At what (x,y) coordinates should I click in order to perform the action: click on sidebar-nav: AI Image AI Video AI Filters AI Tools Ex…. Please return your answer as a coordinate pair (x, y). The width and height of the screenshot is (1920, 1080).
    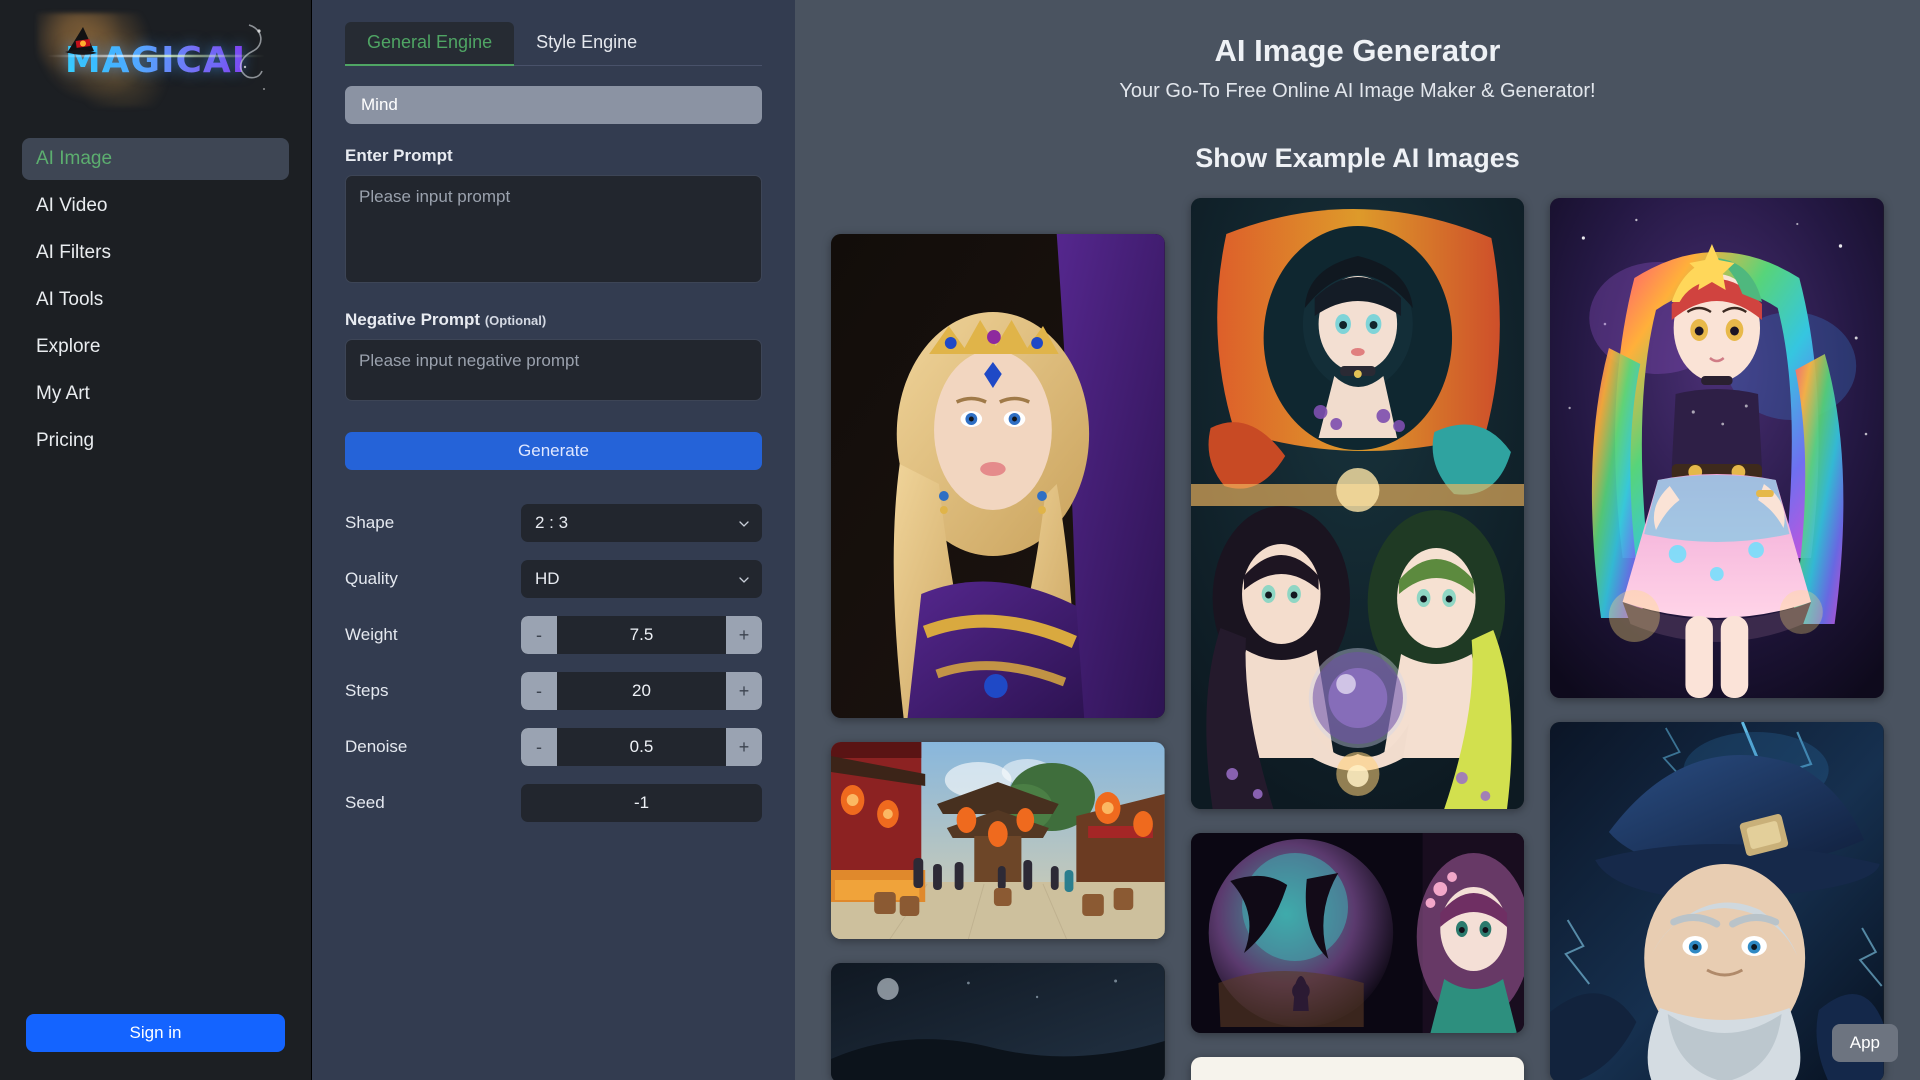
    Looking at the image, I should click on (155, 300).